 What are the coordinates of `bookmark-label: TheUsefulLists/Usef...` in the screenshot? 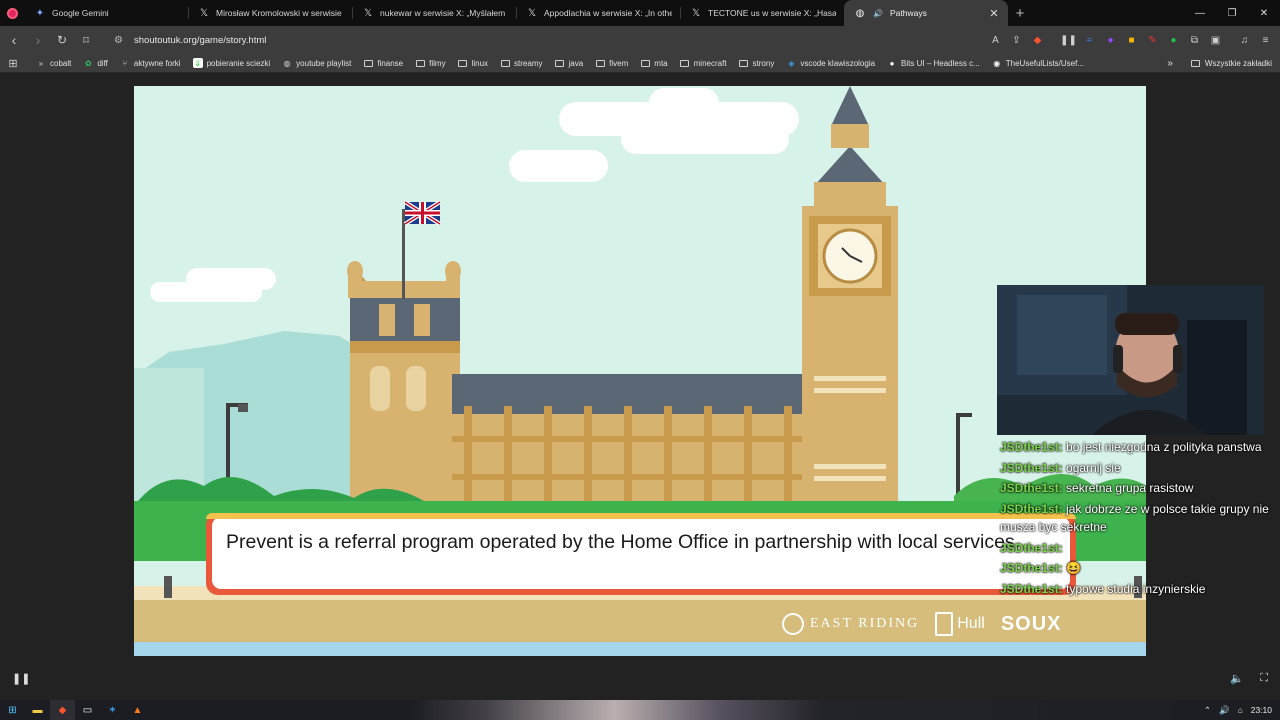 It's located at (1044, 63).